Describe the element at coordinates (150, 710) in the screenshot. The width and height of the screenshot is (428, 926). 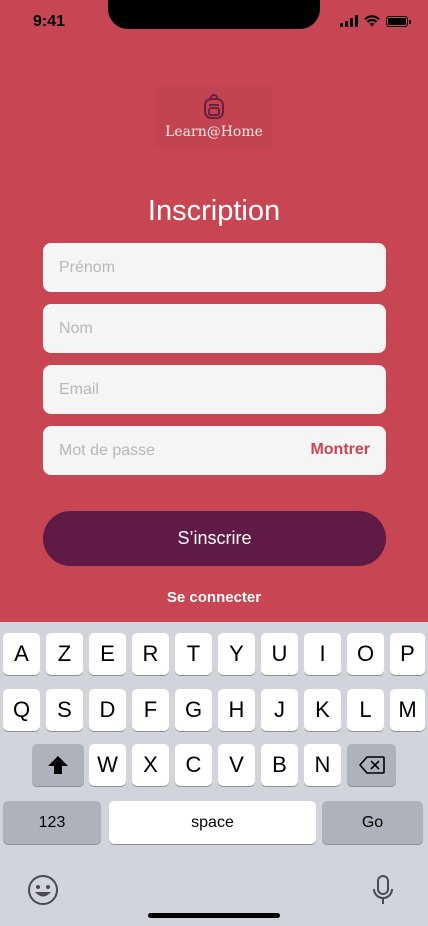
I see `key-f: F` at that location.